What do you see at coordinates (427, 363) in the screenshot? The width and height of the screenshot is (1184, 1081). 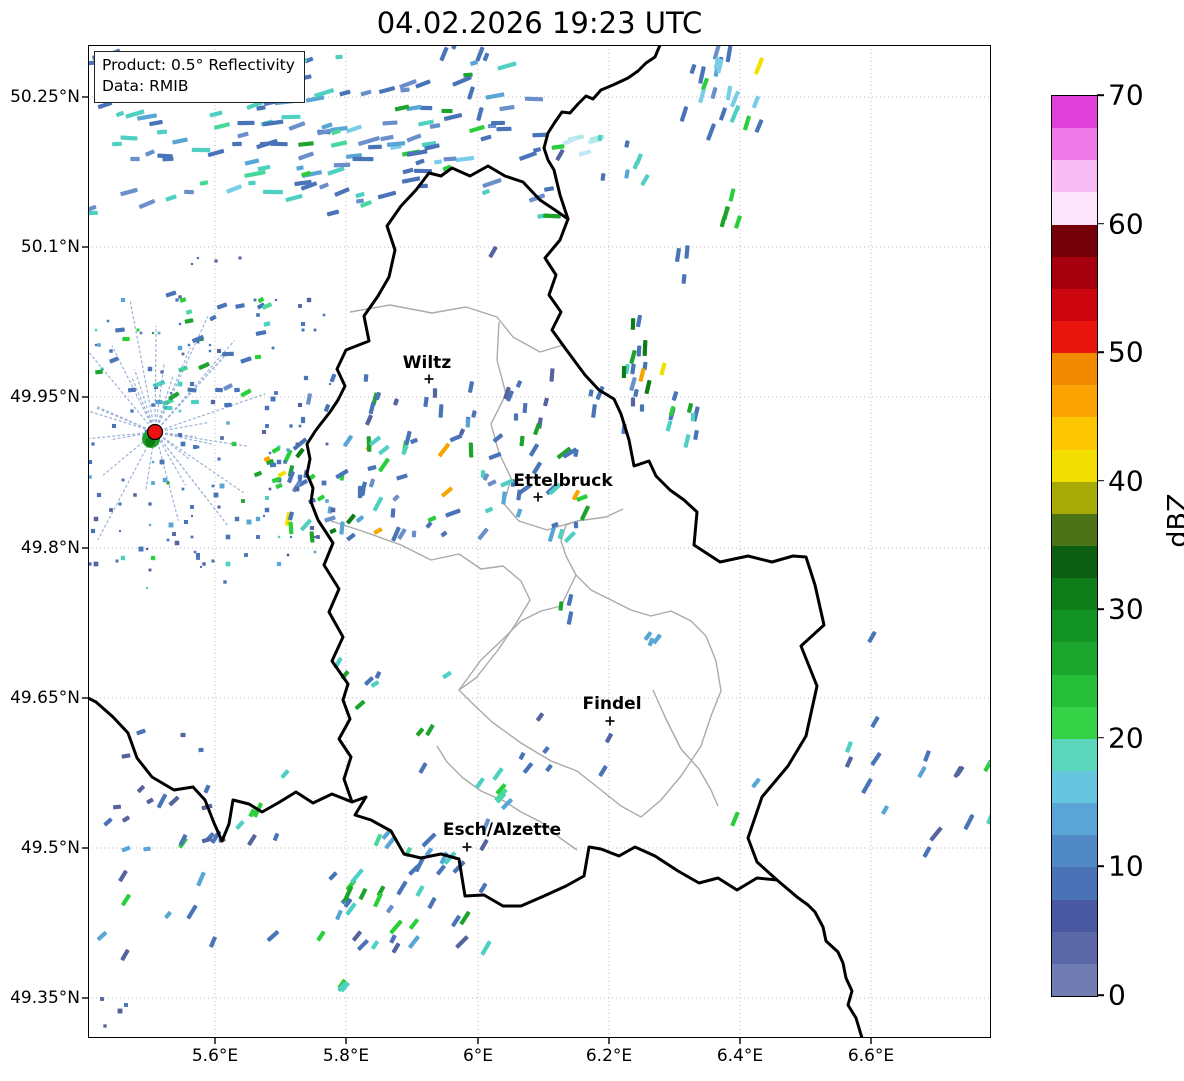 I see `city-label: Wiltz` at bounding box center [427, 363].